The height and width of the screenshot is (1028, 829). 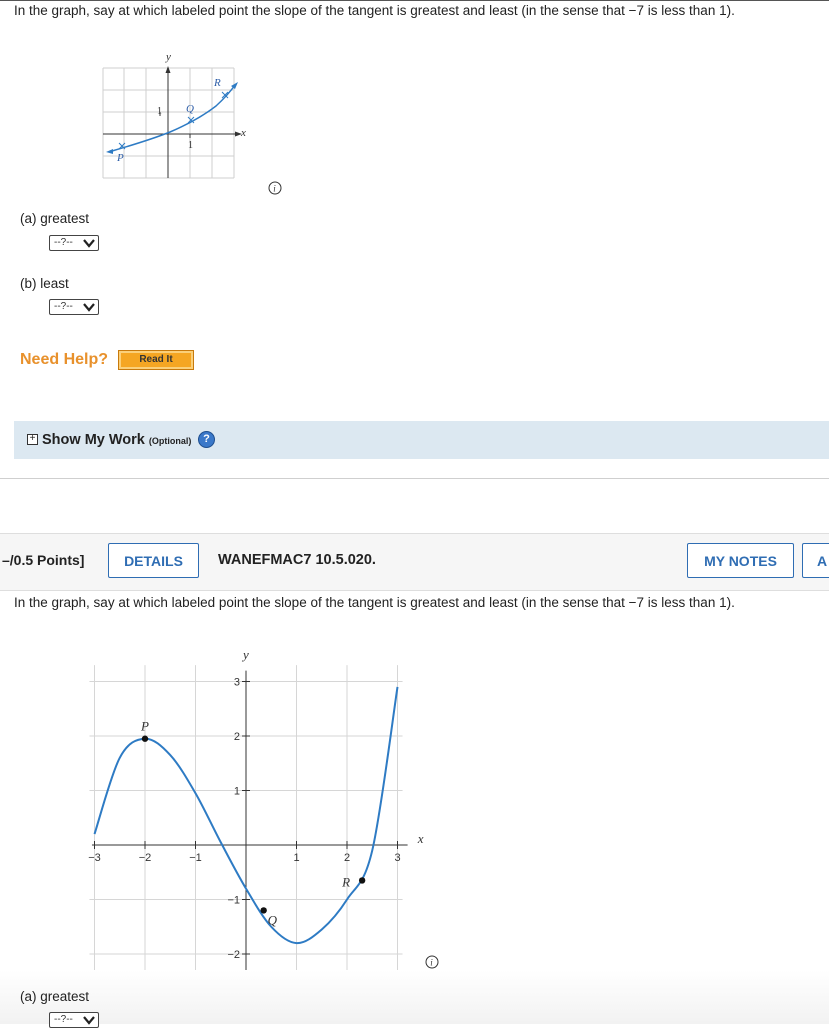 I want to click on point-layer: P Q R, so click(x=253, y=823).